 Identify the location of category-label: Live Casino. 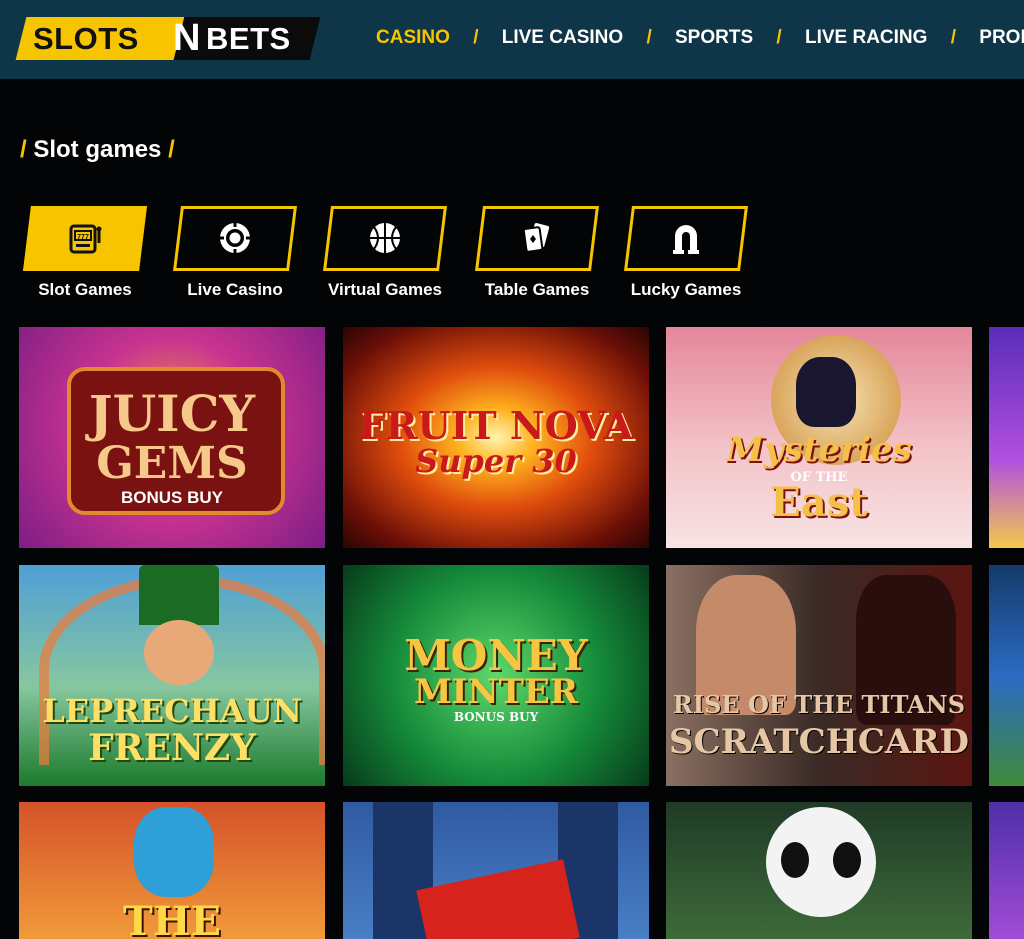
(235, 289).